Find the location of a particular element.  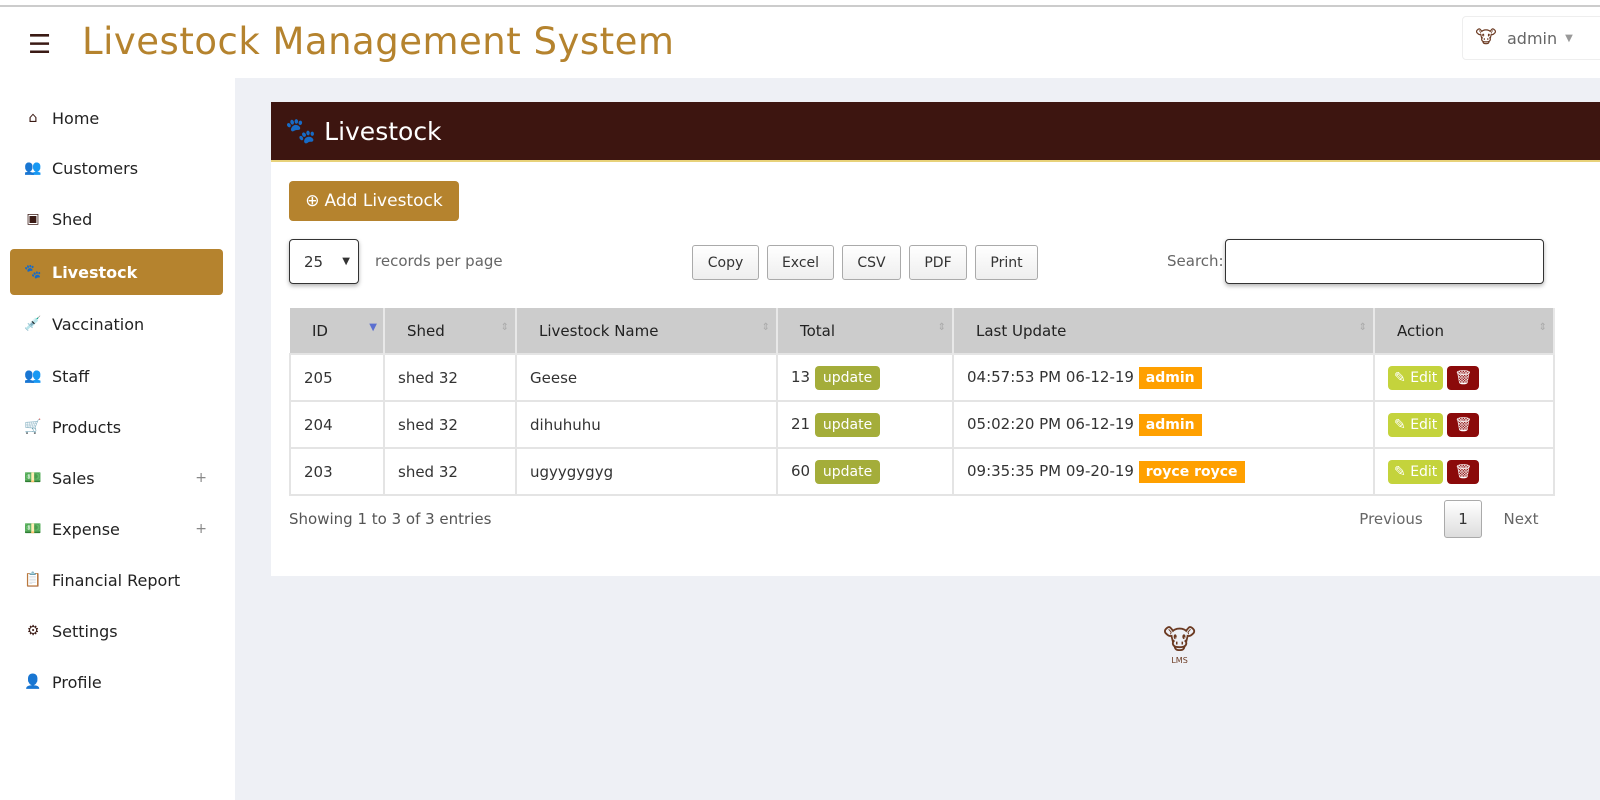

next-page-button: Next is located at coordinates (1521, 519).